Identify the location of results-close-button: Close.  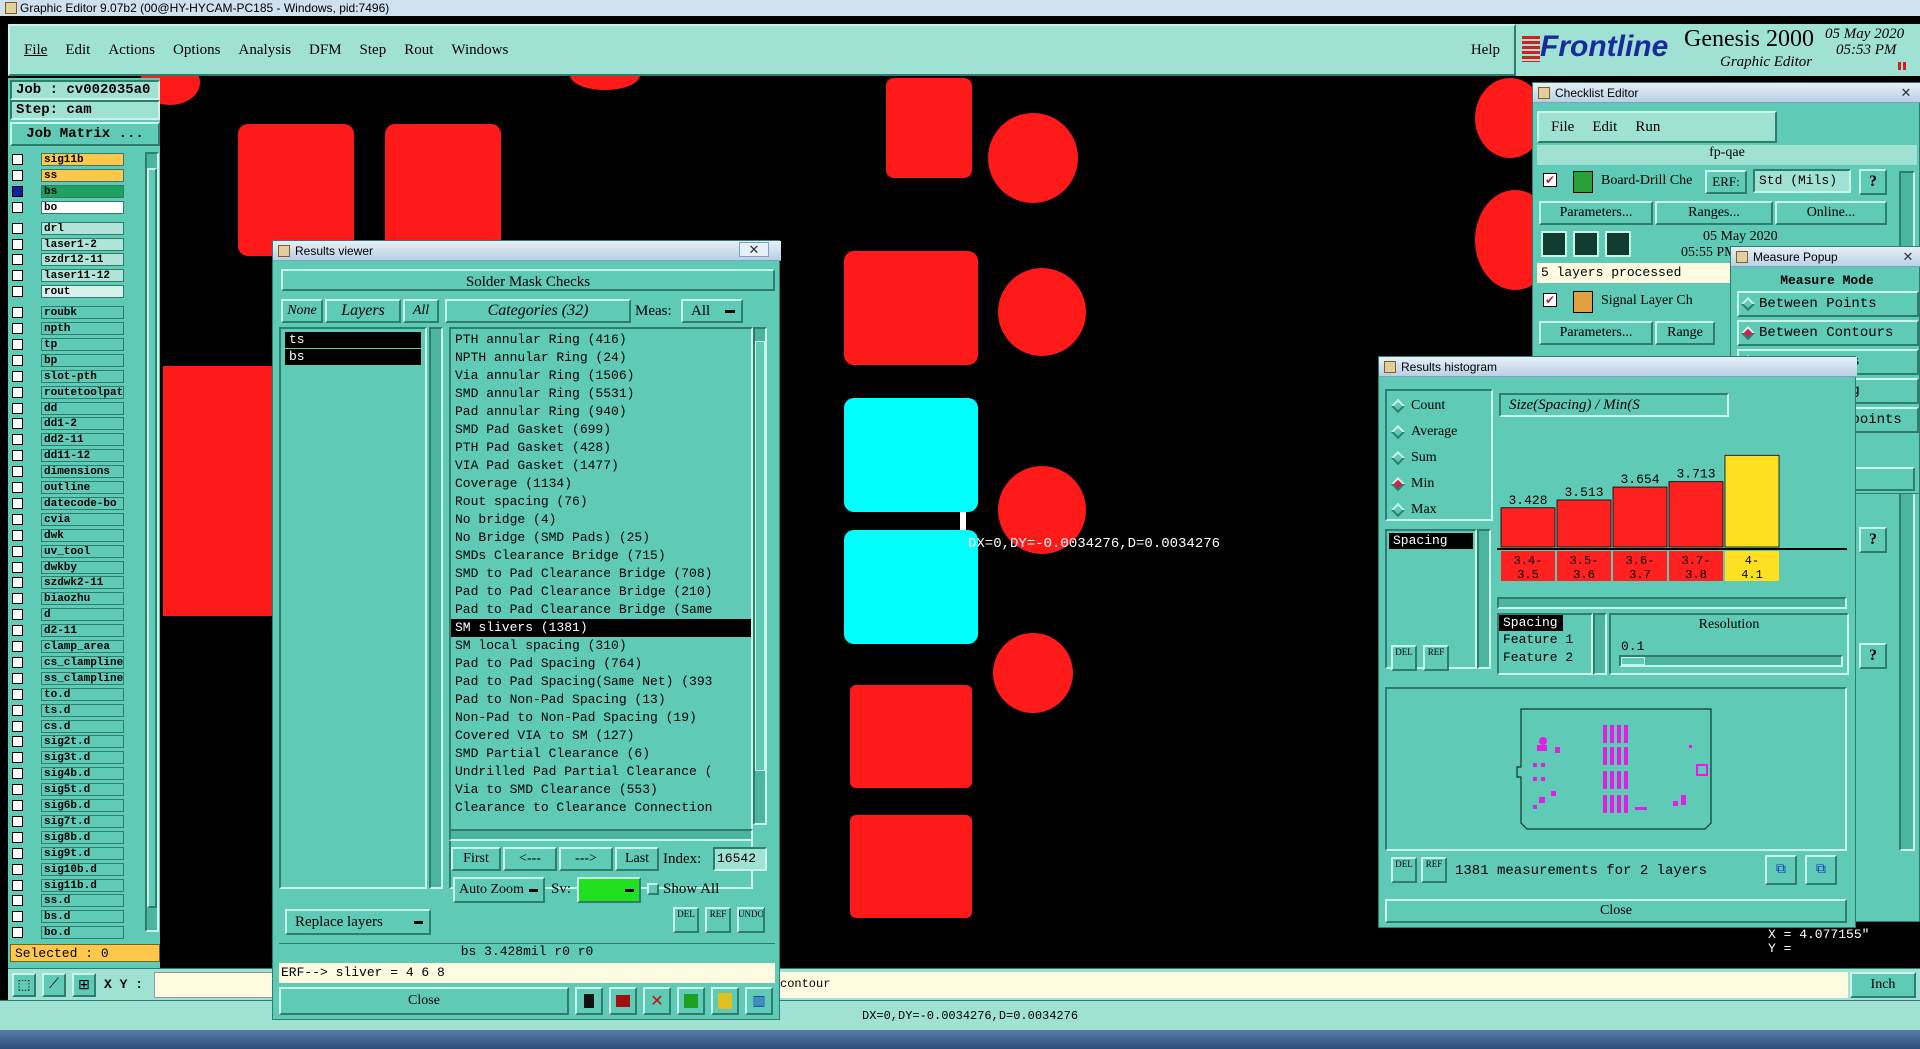
(424, 1001).